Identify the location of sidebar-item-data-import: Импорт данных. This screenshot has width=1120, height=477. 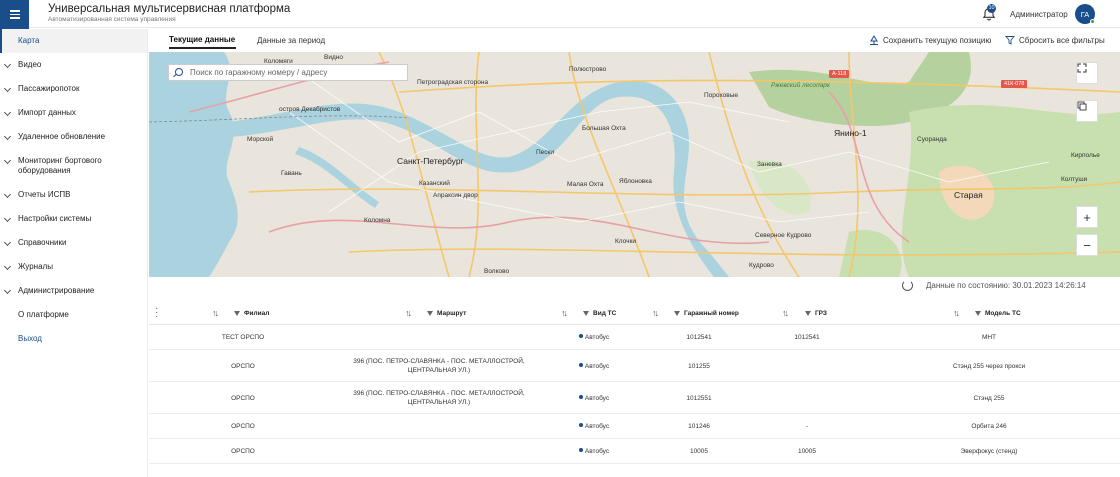
(73, 113).